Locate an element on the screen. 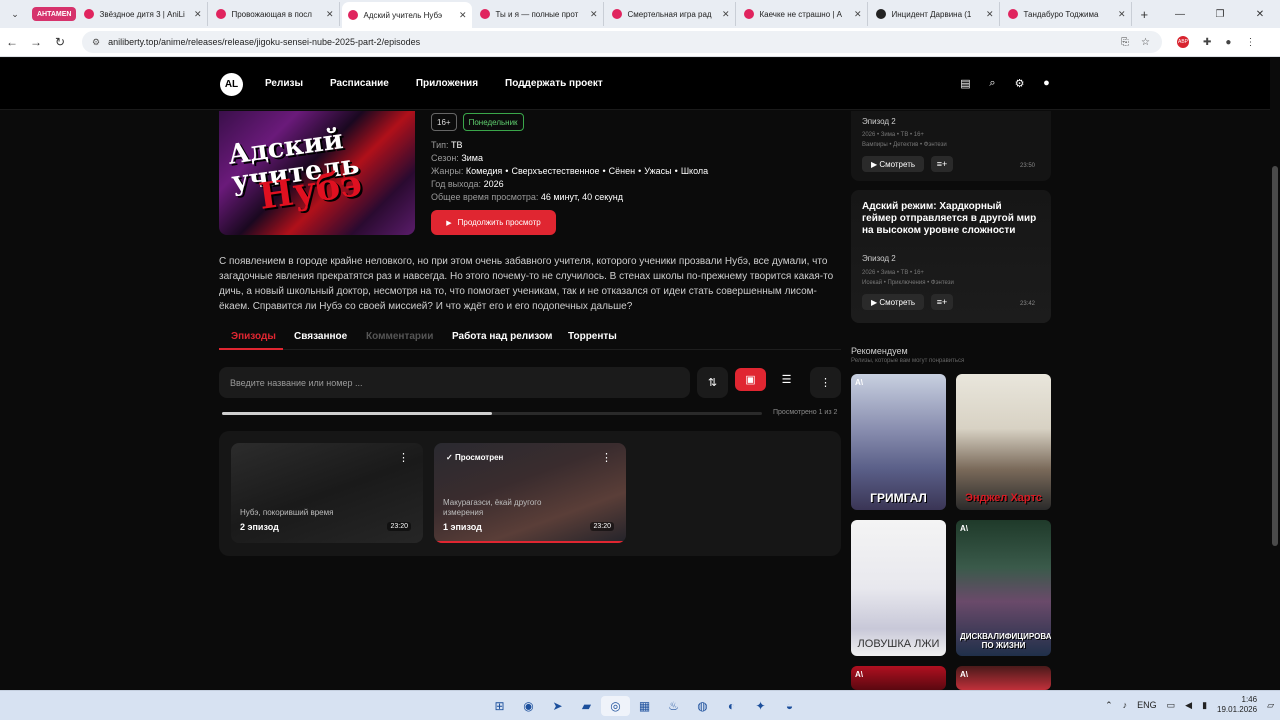 The image size is (1280, 720). gear-icon: ⚙ is located at coordinates (1019, 83).